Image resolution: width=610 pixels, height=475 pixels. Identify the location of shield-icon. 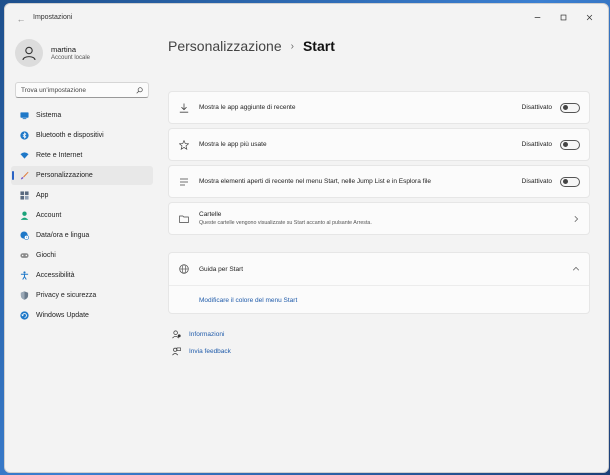
(24, 296).